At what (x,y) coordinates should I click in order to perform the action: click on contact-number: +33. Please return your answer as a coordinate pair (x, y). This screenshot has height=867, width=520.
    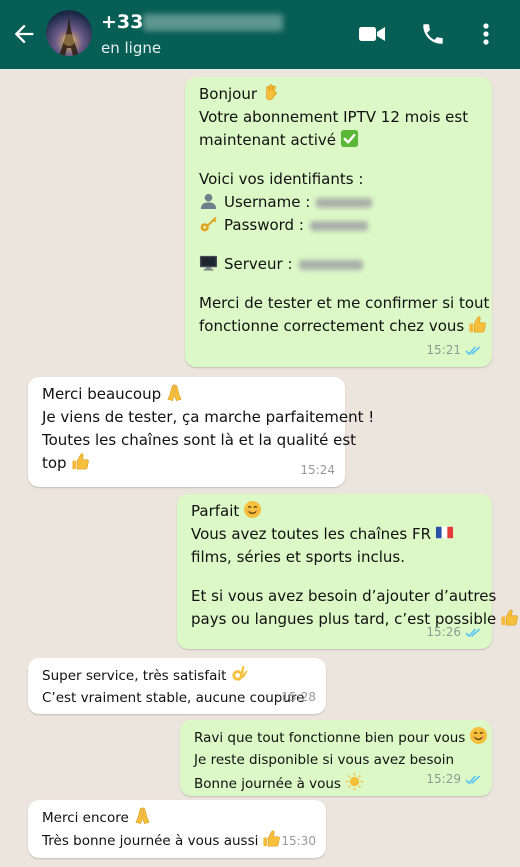
    Looking at the image, I should click on (122, 22).